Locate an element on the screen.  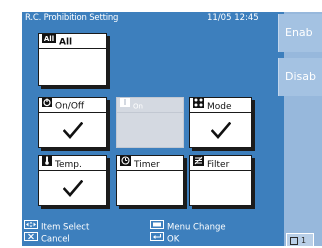
enable-button-label: Enab is located at coordinates (299, 32).